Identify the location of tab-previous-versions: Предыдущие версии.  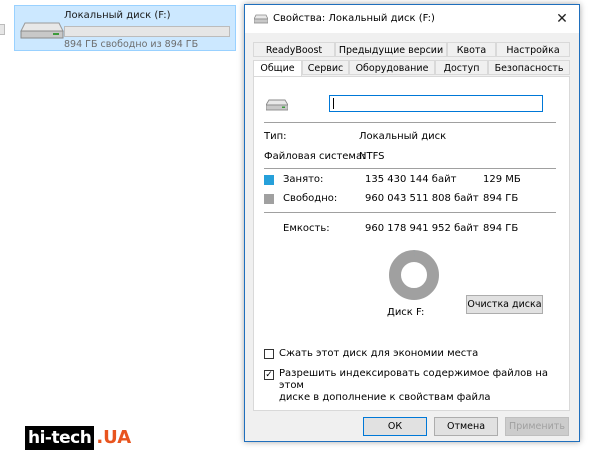
(391, 49).